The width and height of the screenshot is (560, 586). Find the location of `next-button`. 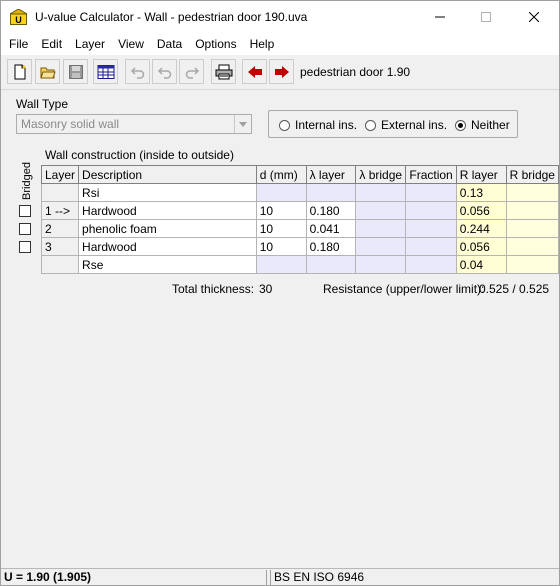

next-button is located at coordinates (281, 71).